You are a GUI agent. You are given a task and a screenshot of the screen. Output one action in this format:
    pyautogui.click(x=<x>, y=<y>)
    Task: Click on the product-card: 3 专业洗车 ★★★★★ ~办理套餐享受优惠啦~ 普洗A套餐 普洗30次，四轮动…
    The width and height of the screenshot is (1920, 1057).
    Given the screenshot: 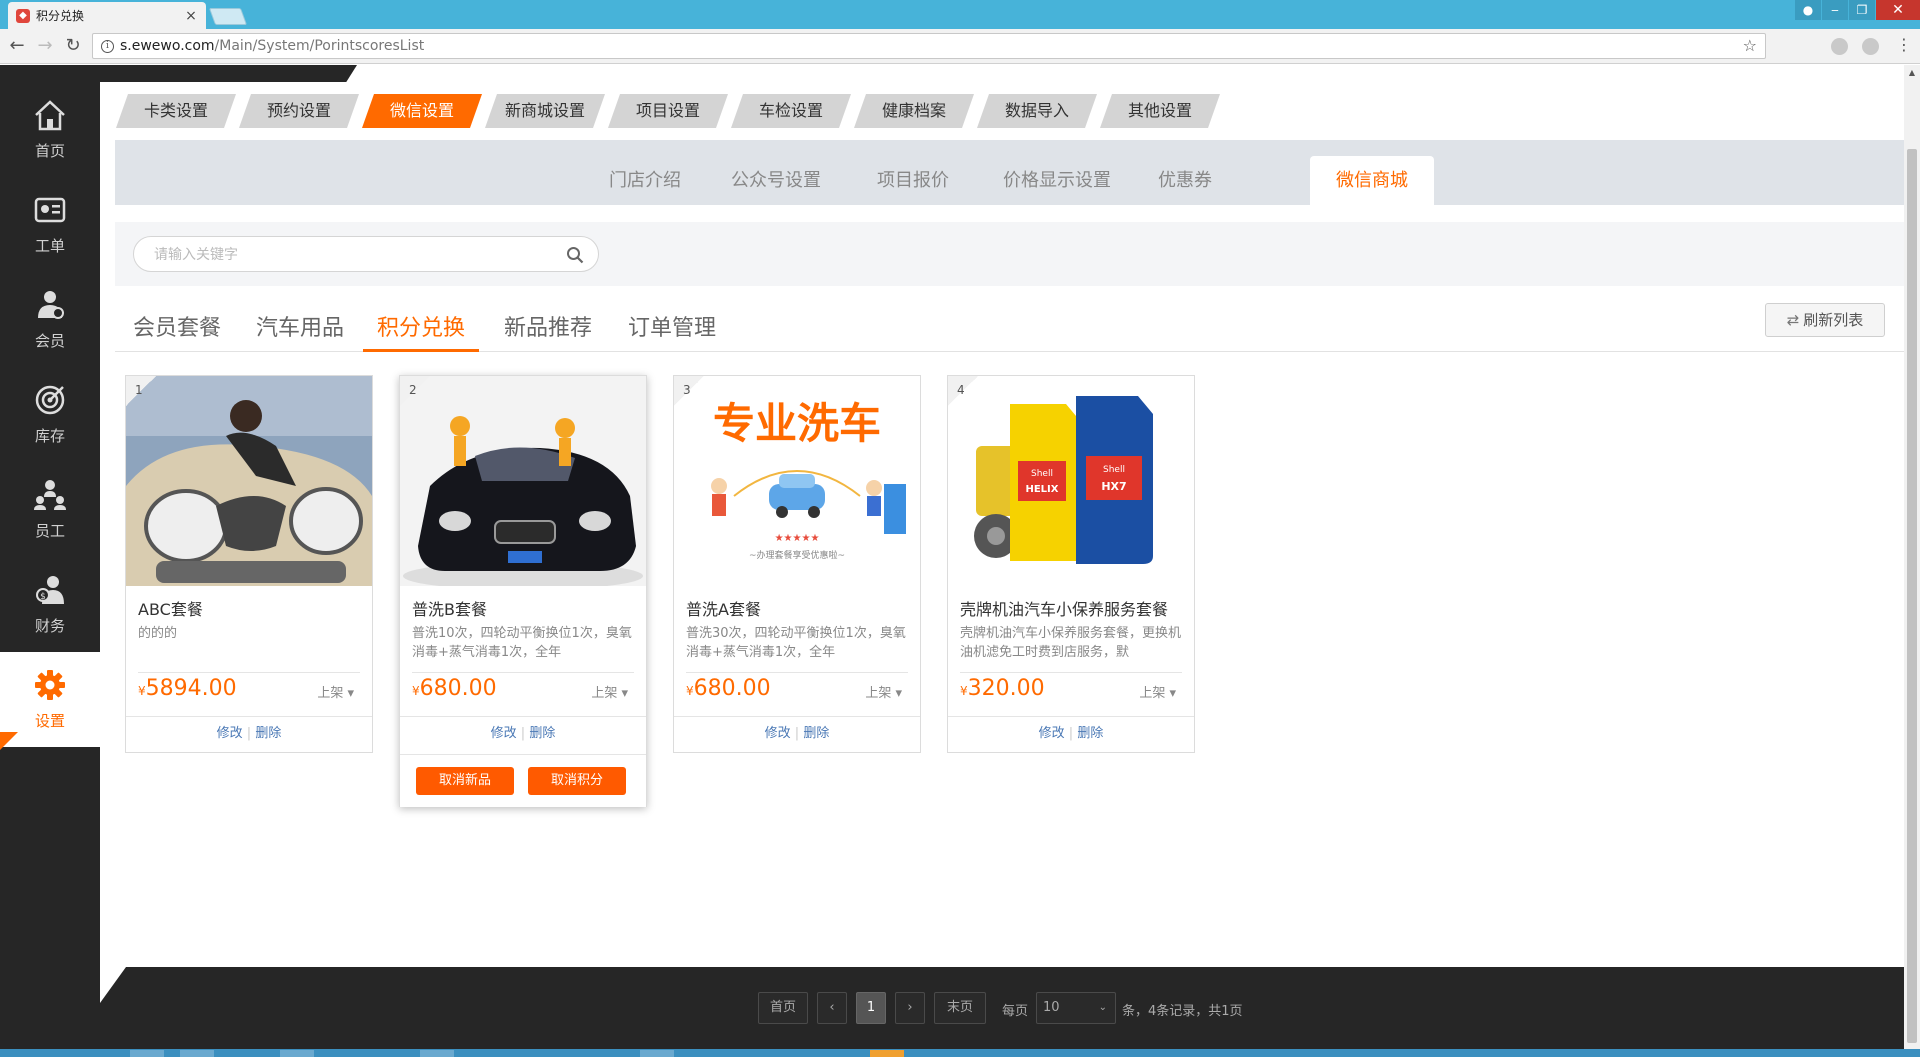 What is the action you would take?
    pyautogui.click(x=797, y=564)
    